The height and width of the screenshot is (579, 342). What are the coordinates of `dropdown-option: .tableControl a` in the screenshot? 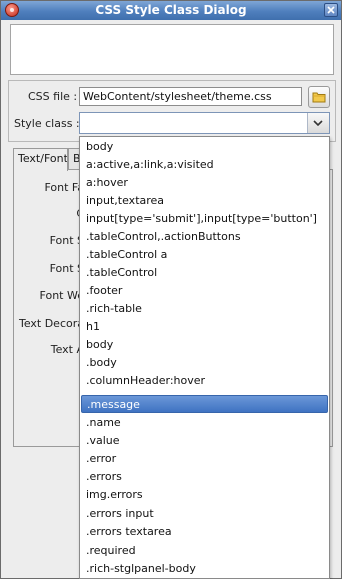 It's located at (204, 255).